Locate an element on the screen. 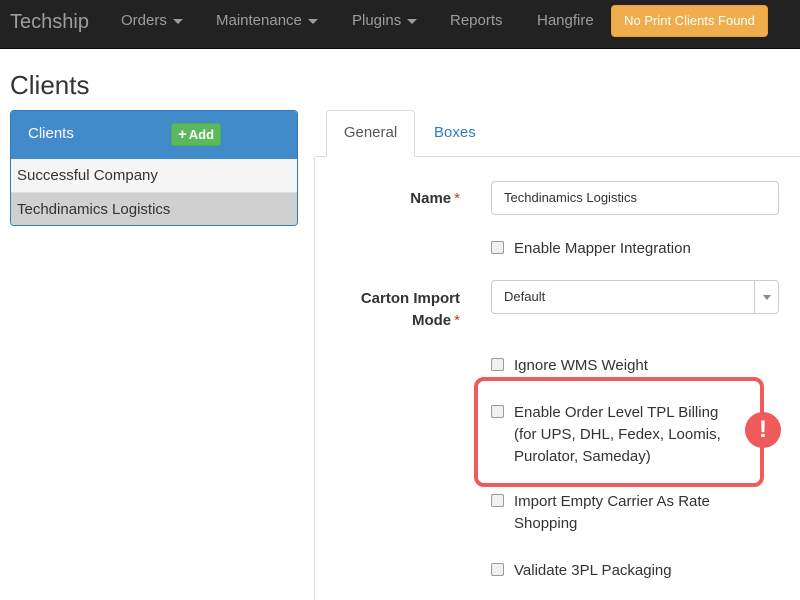  tab-boxes: Boxes is located at coordinates (455, 133).